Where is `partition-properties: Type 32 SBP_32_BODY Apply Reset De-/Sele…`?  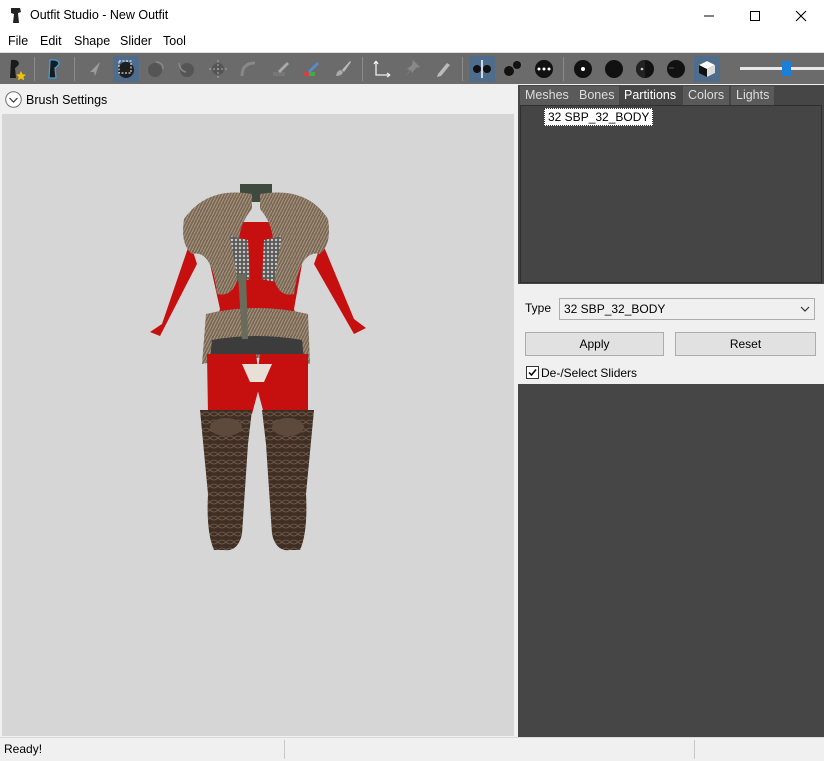
partition-properties: Type 32 SBP_32_BODY Apply Reset De-/Sele… is located at coordinates (671, 336).